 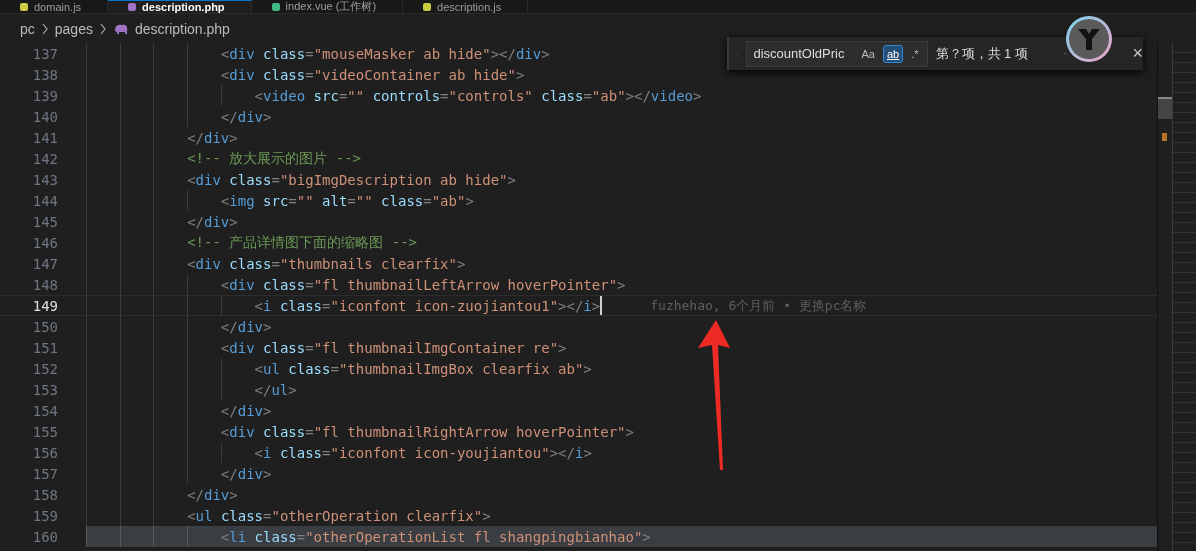 I want to click on line-number: 160, so click(x=44, y=536).